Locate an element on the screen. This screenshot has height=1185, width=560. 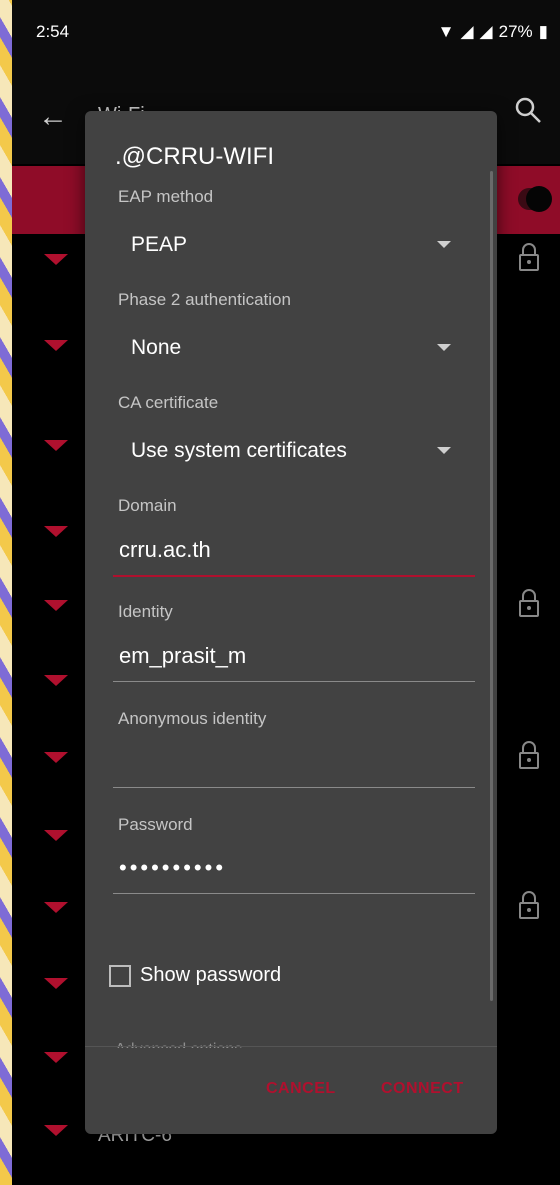
domain-input: crru.ac.th is located at coordinates (294, 553).